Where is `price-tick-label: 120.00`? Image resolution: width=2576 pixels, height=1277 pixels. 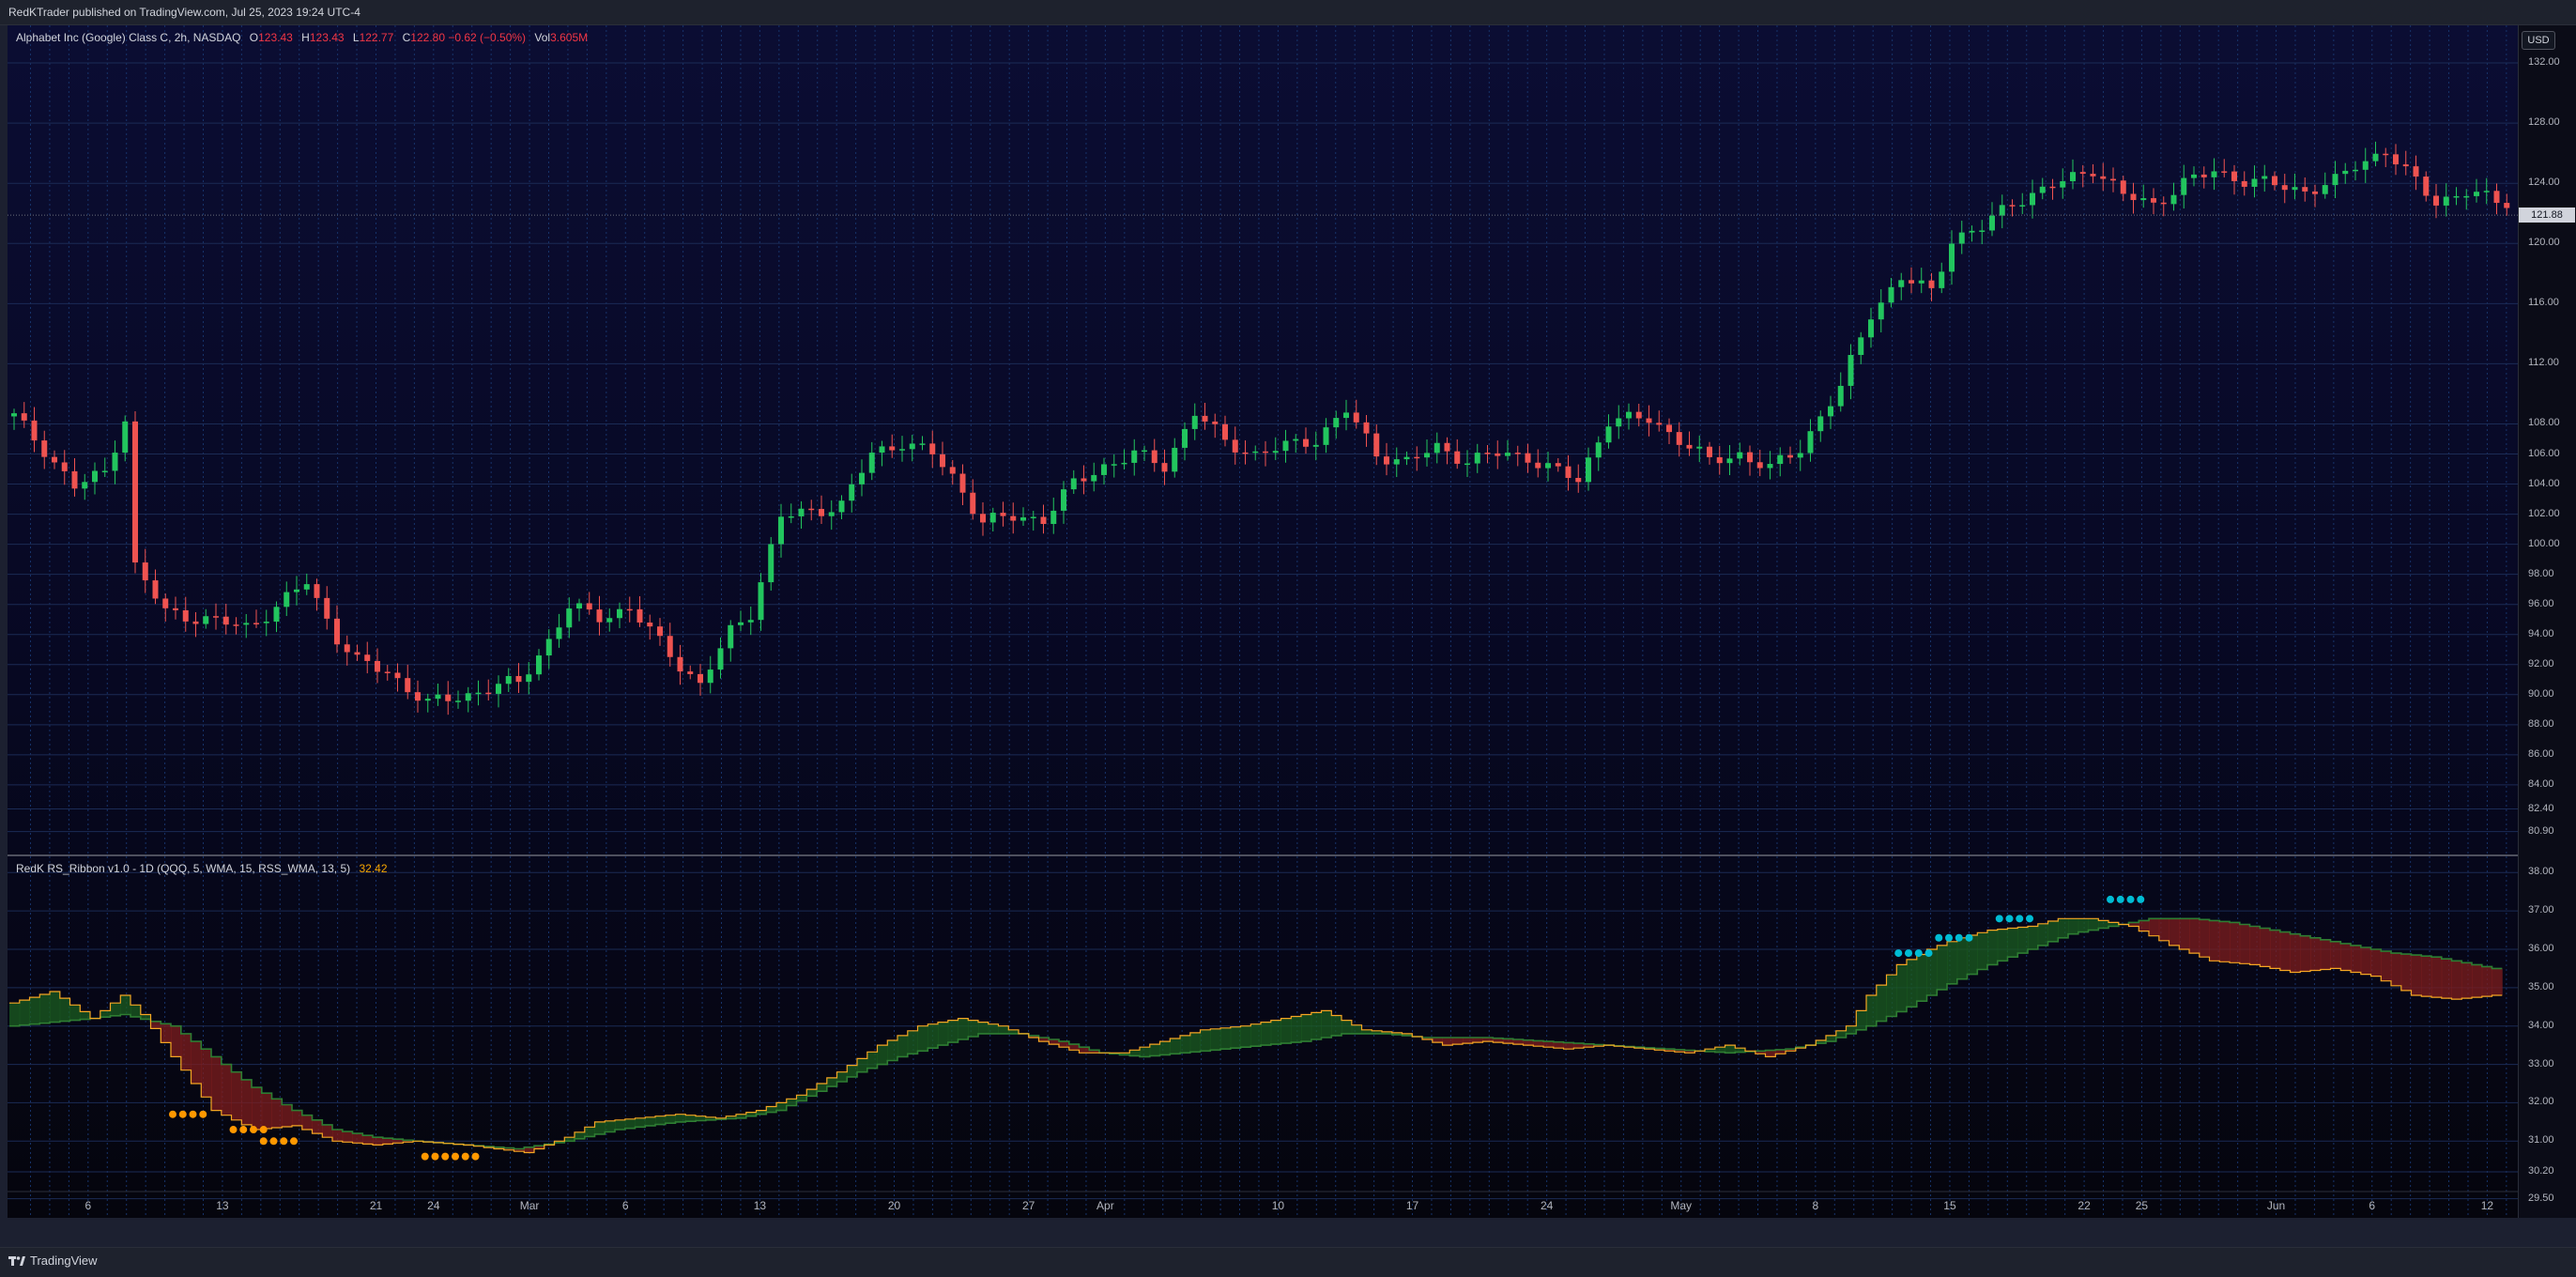
price-tick-label: 120.00 is located at coordinates (2544, 243).